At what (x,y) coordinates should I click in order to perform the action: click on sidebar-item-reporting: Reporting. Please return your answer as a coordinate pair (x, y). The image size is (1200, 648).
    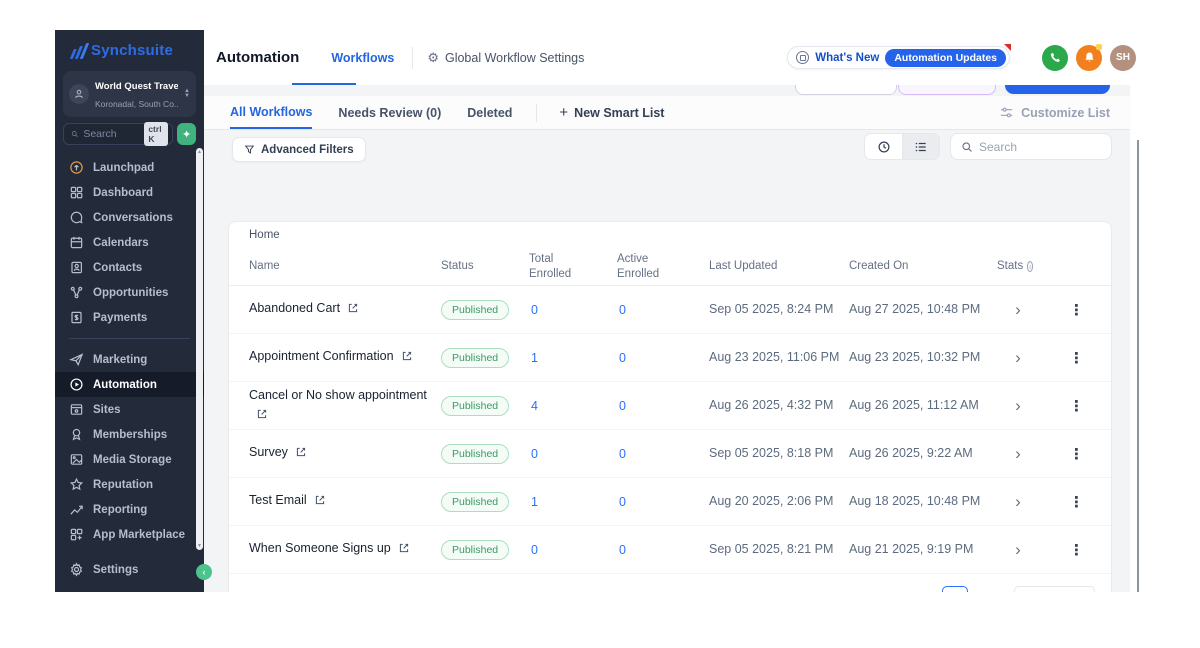
    Looking at the image, I should click on (129, 509).